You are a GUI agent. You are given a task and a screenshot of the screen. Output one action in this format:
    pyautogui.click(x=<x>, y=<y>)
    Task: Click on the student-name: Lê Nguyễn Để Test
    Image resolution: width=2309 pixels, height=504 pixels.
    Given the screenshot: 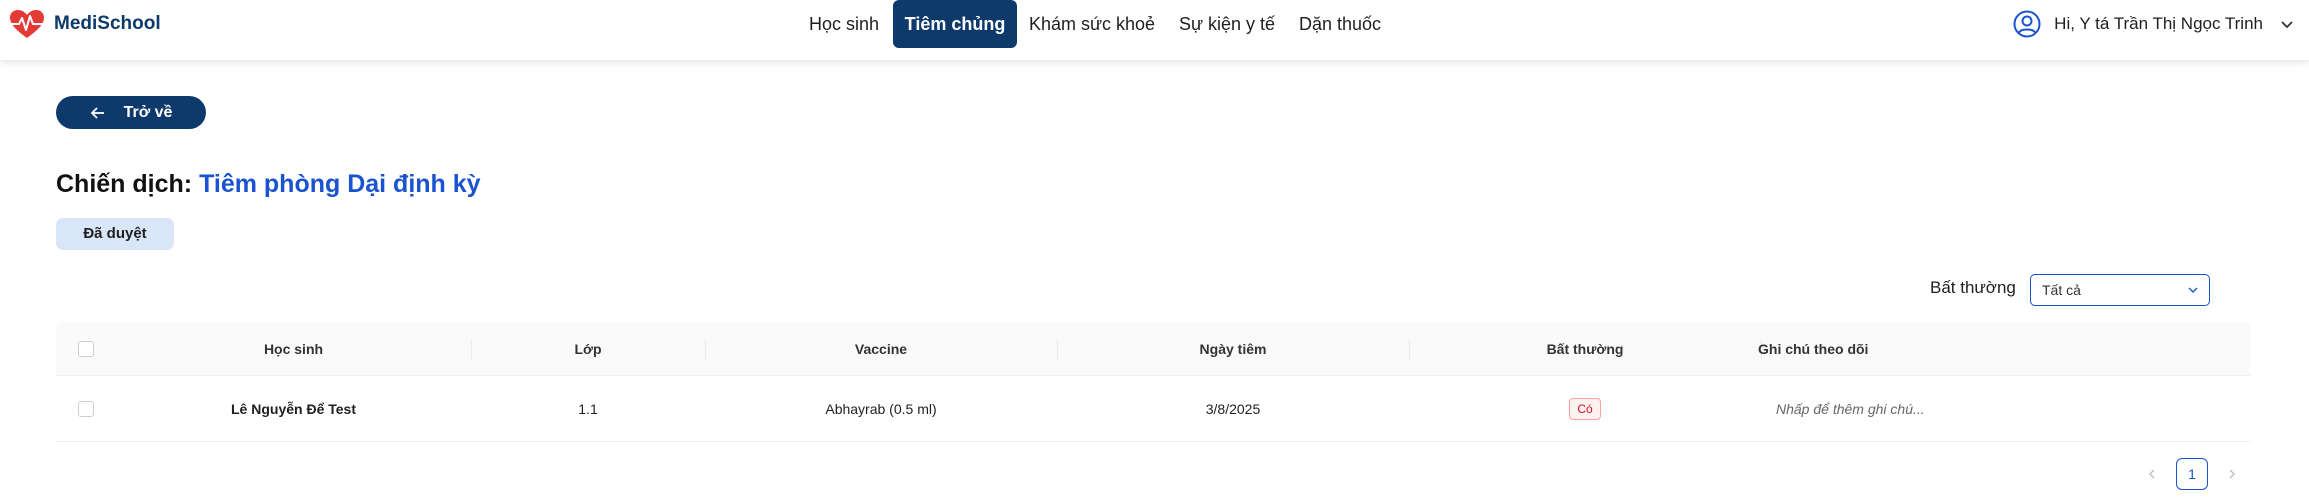 What is the action you would take?
    pyautogui.click(x=293, y=408)
    